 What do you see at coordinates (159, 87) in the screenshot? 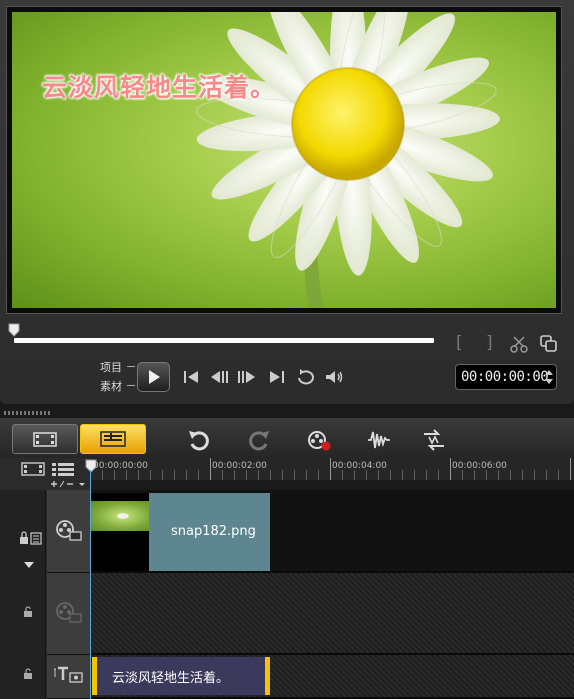
I see `preview-title-overlay: 云淡风轻地生活着。` at bounding box center [159, 87].